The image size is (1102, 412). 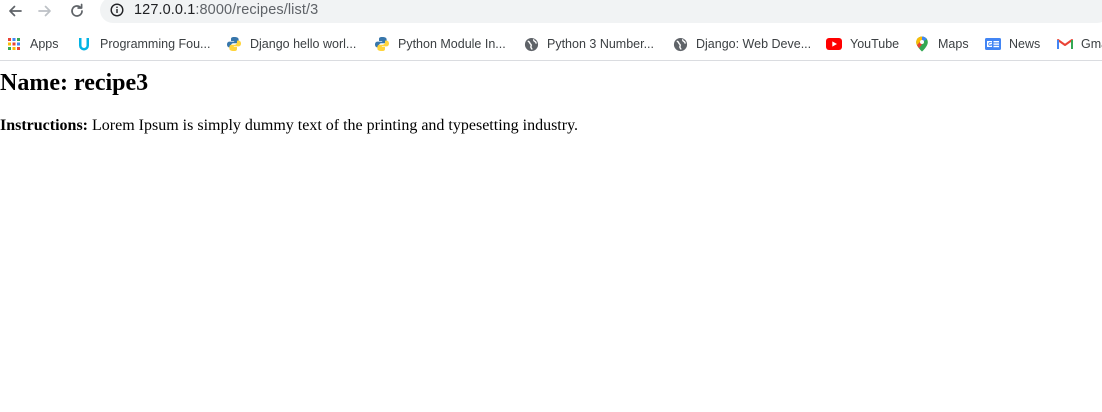 I want to click on apps-grid-icon, so click(x=14, y=44).